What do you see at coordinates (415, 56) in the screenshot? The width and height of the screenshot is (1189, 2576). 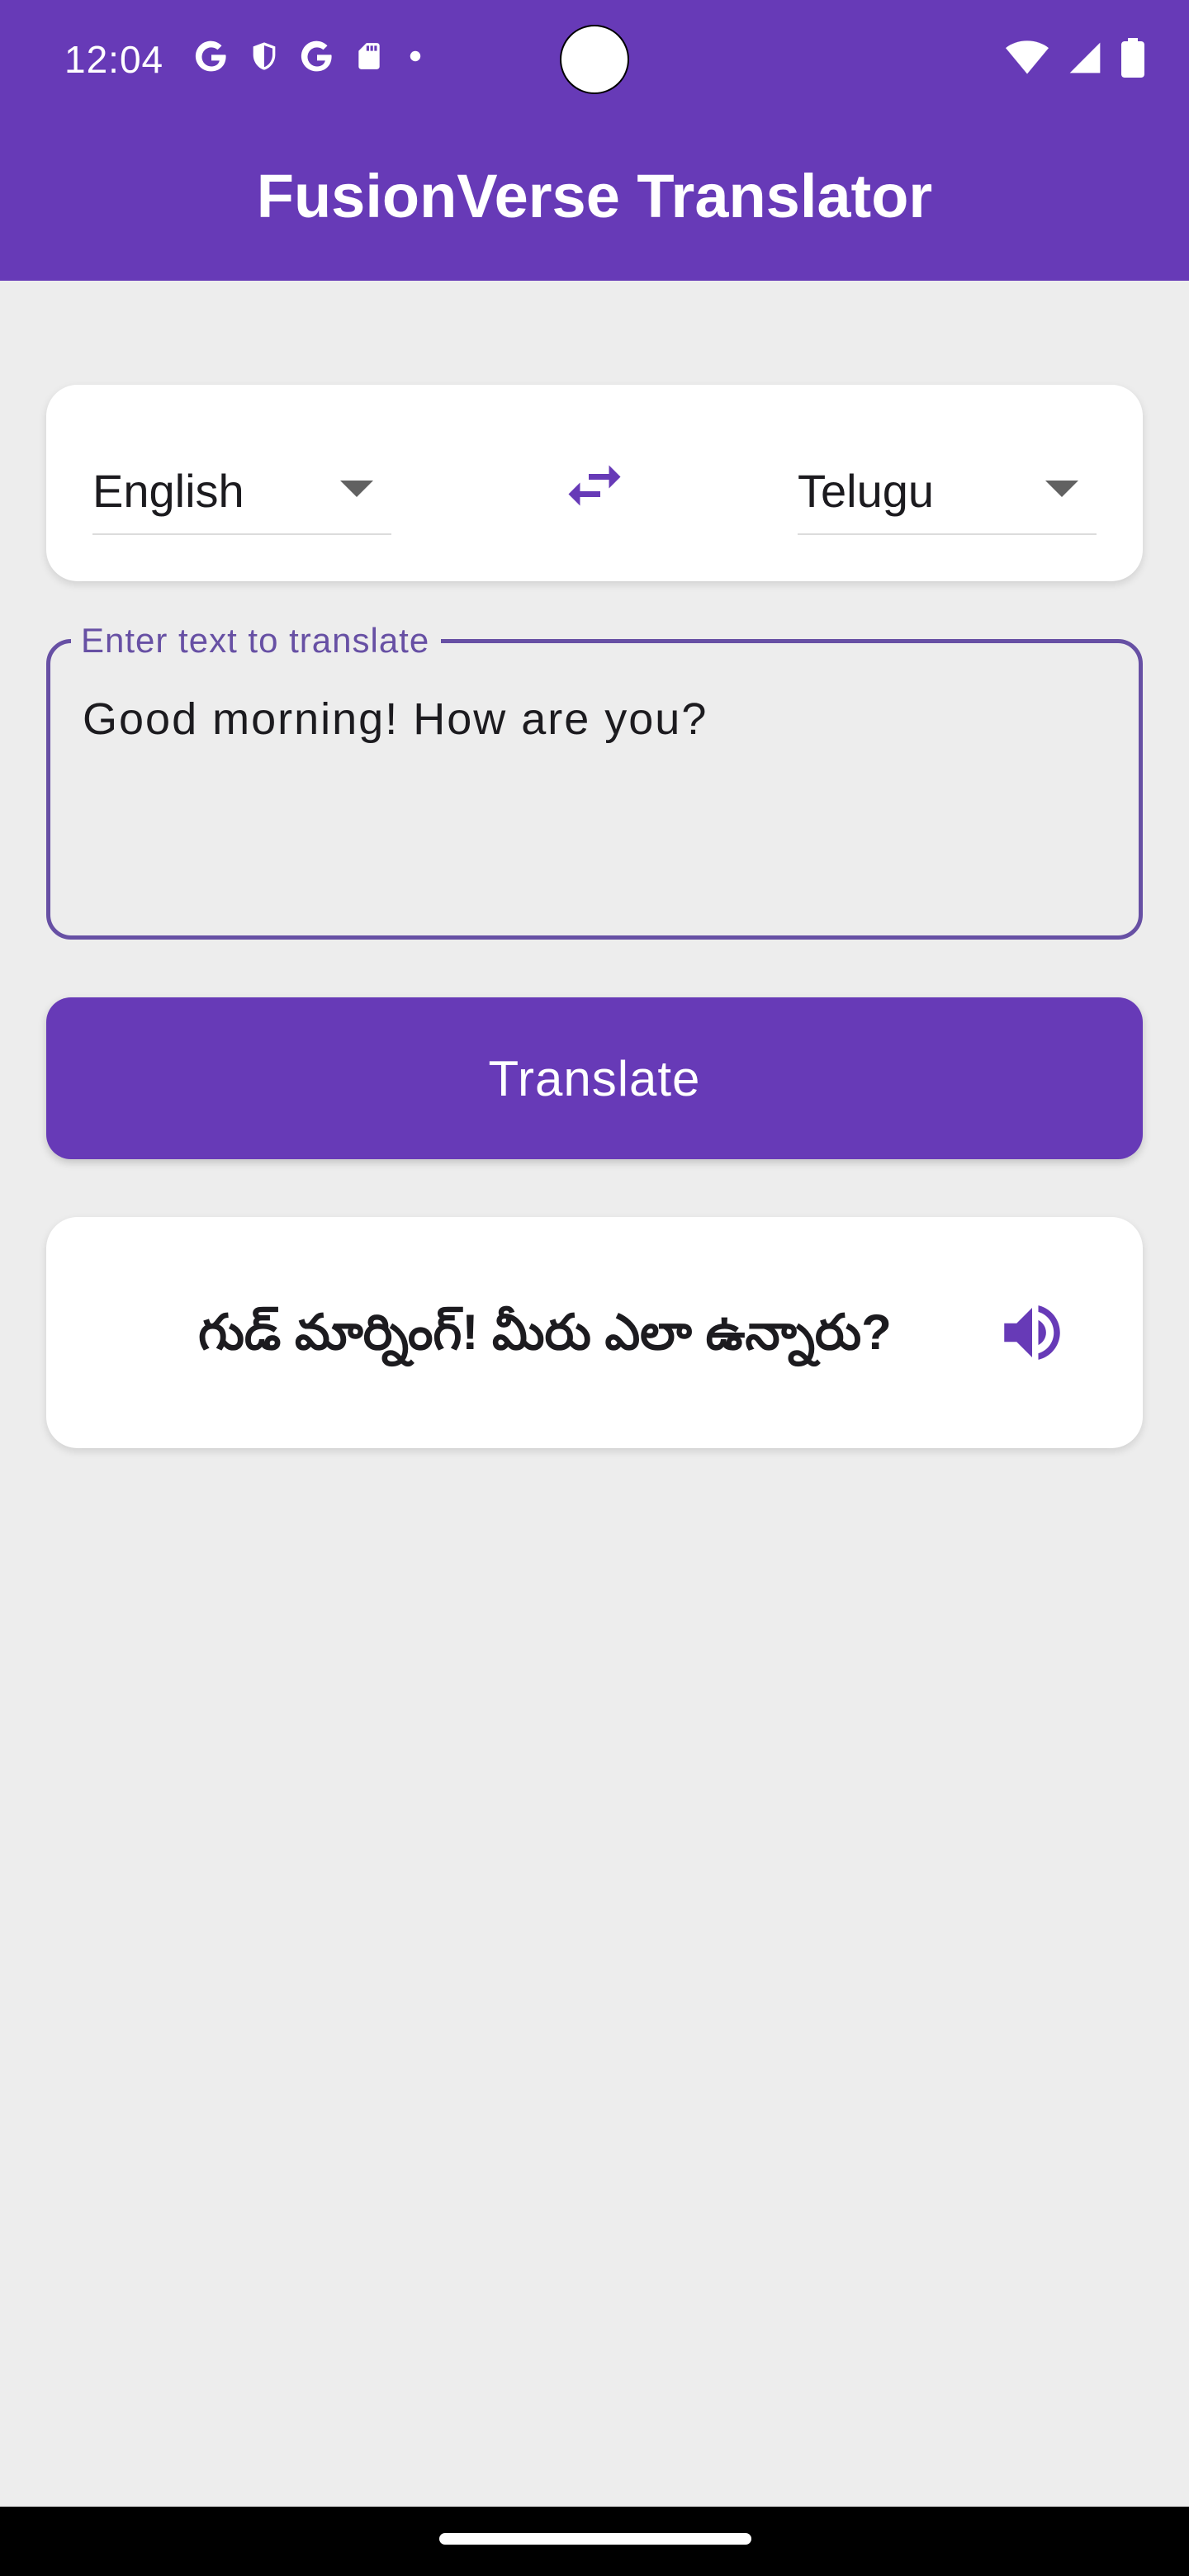 I see `dot-icon` at bounding box center [415, 56].